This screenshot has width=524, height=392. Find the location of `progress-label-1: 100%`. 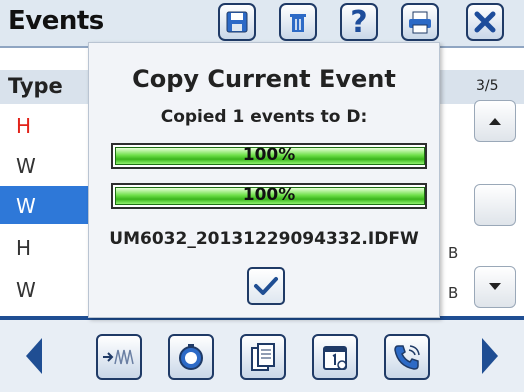

progress-label-1: 100% is located at coordinates (269, 155).